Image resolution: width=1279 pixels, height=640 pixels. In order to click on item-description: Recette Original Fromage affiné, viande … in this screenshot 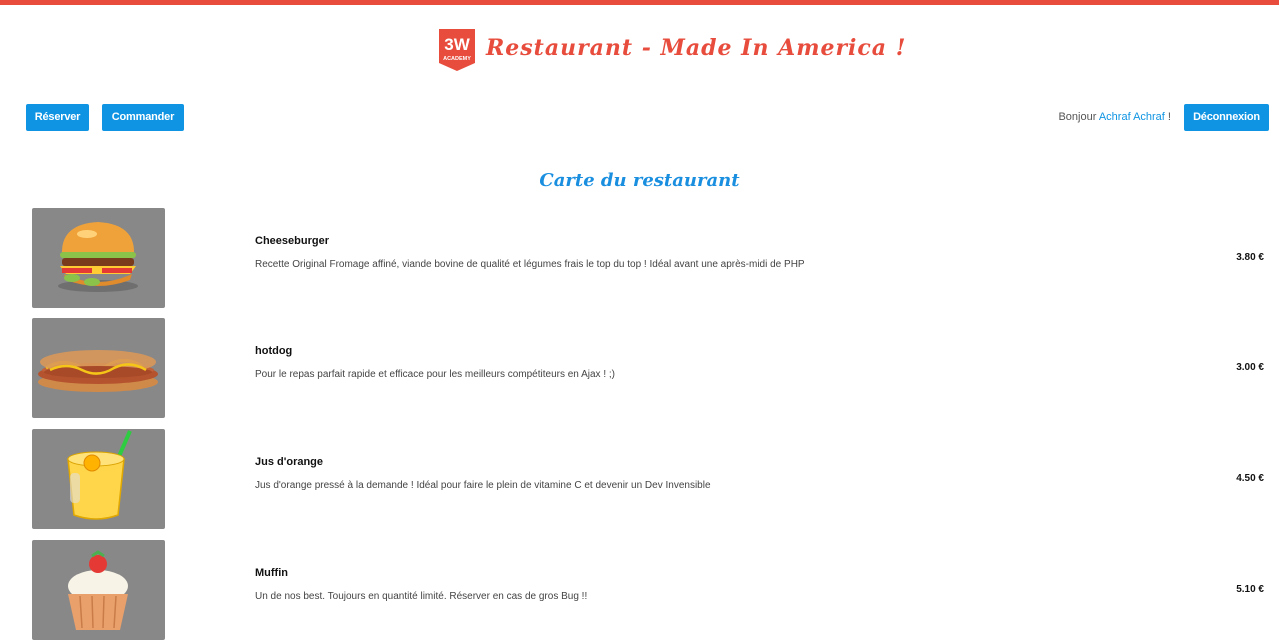, I will do `click(530, 264)`.